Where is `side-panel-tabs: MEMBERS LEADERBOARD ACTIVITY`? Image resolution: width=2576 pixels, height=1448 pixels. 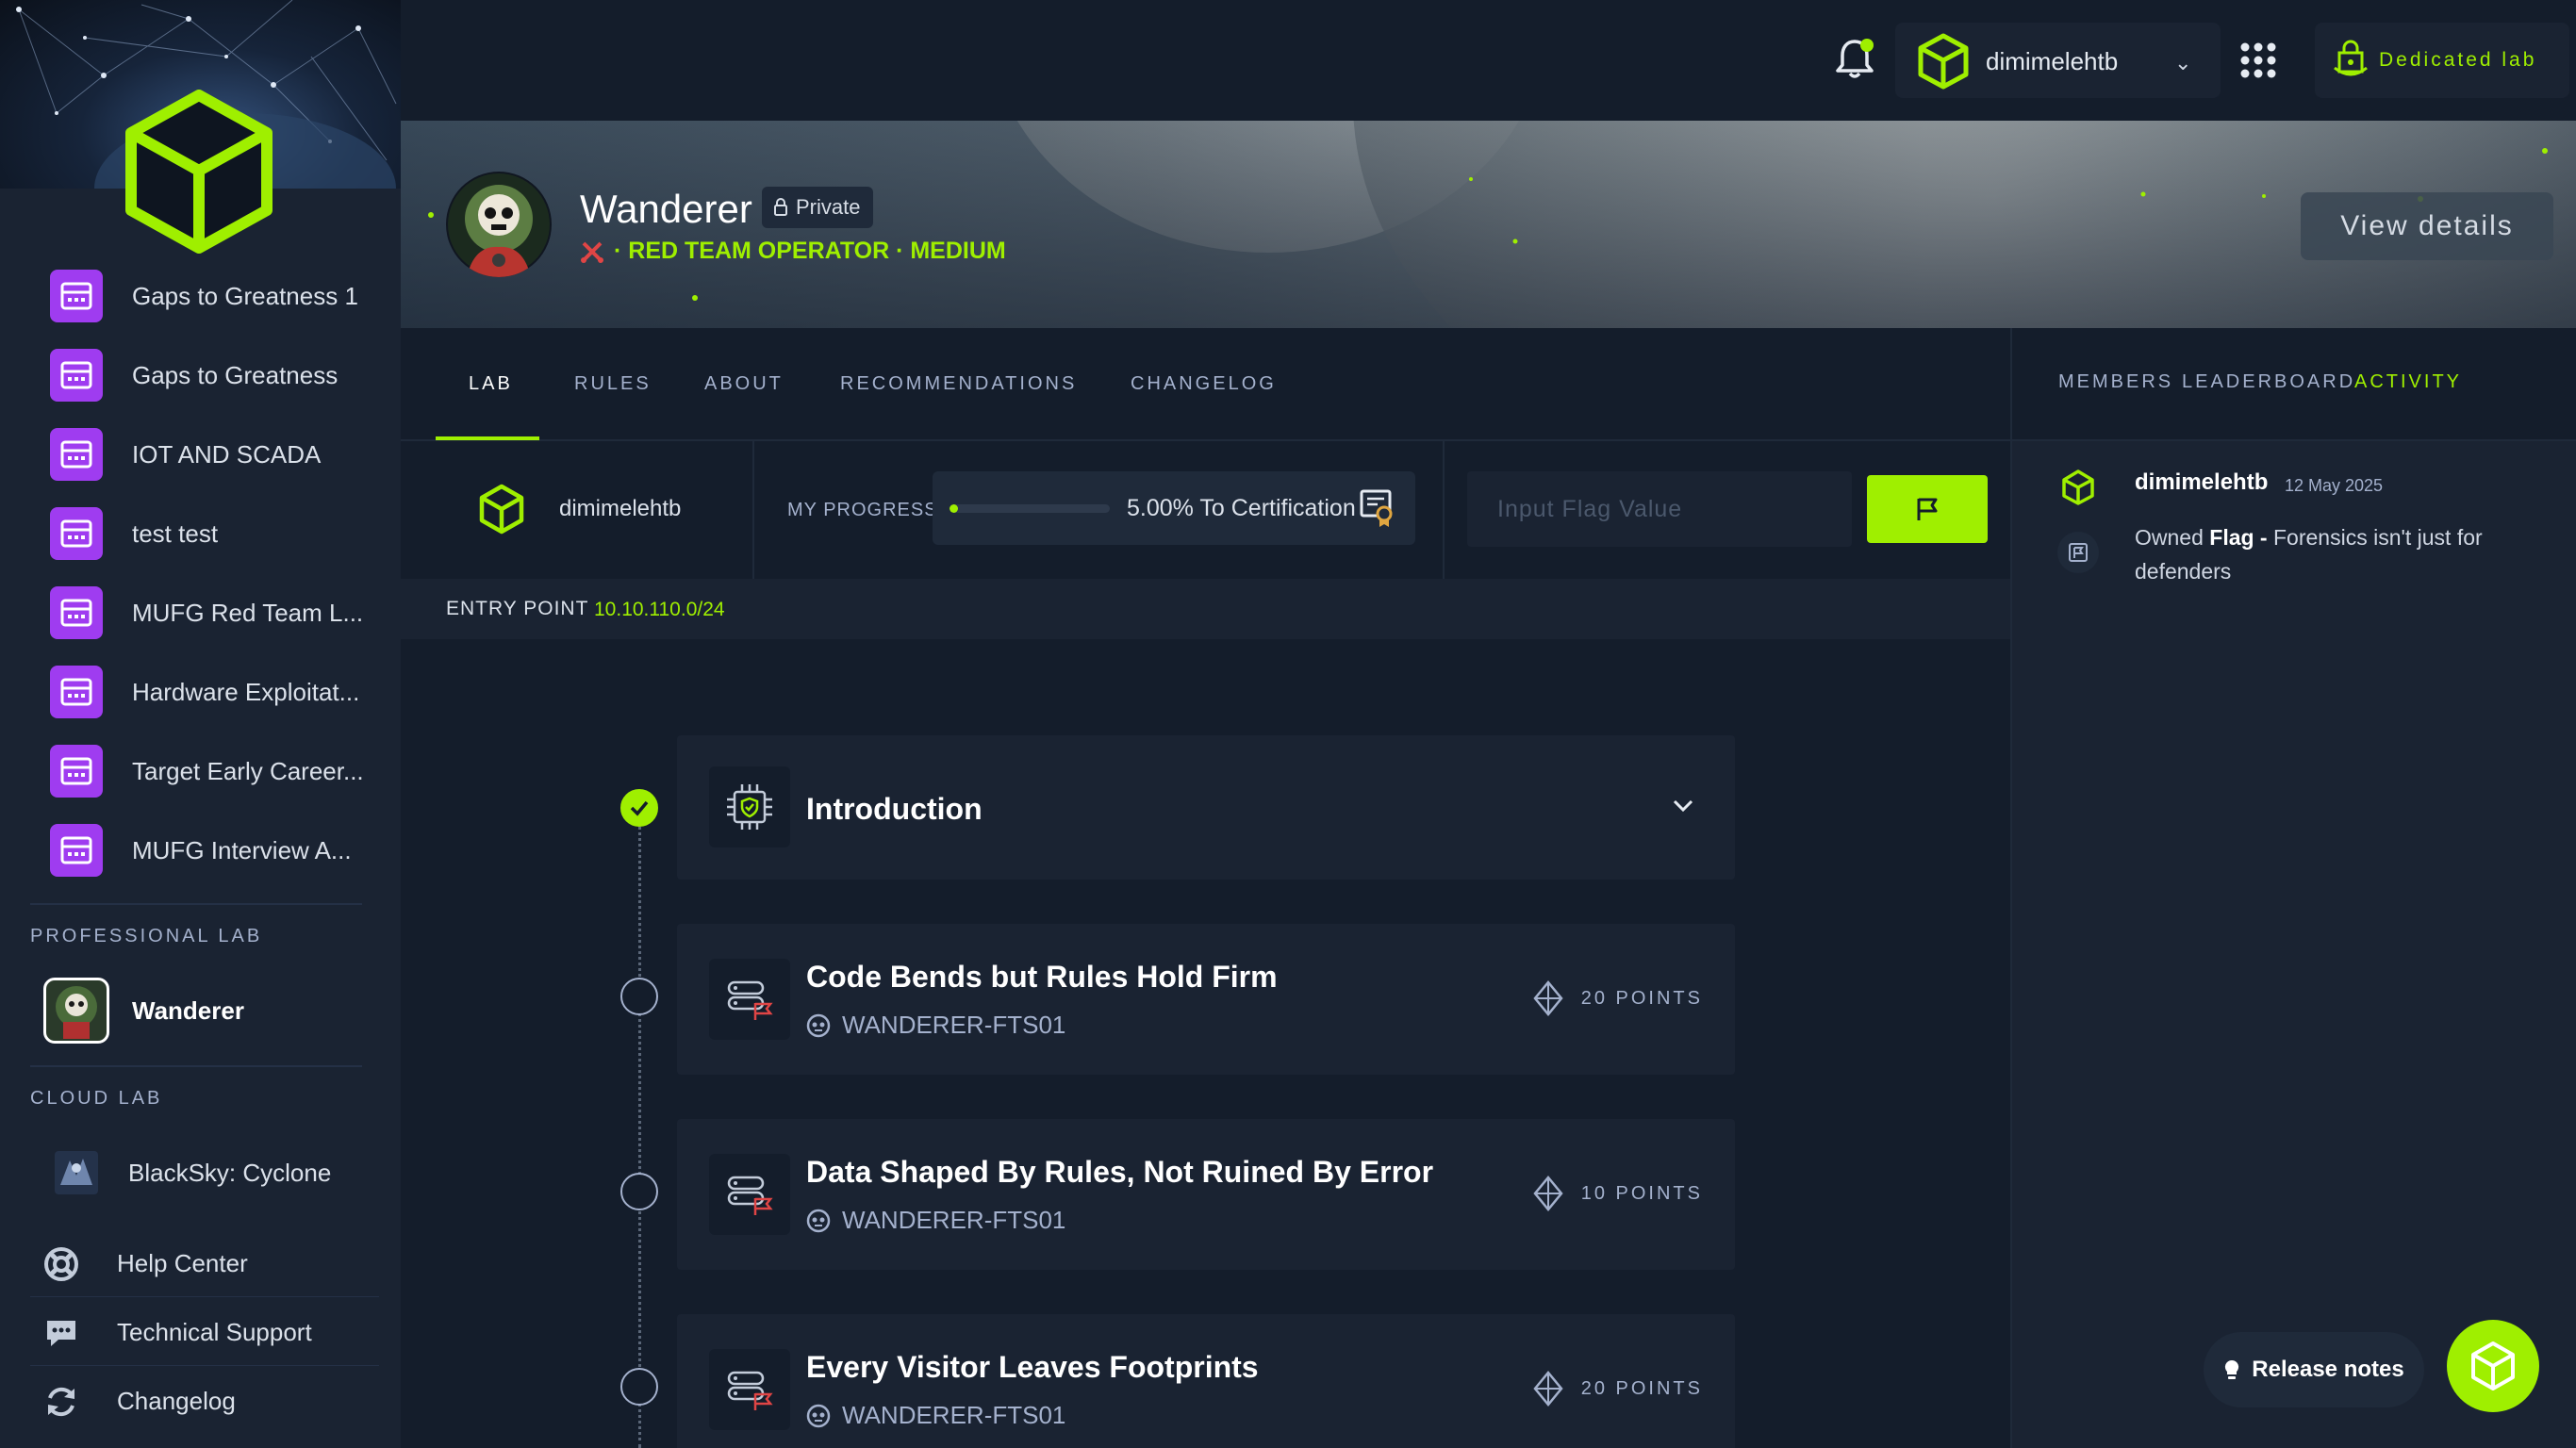
side-panel-tabs: MEMBERS LEADERBOARD ACTIVITY is located at coordinates (2293, 384).